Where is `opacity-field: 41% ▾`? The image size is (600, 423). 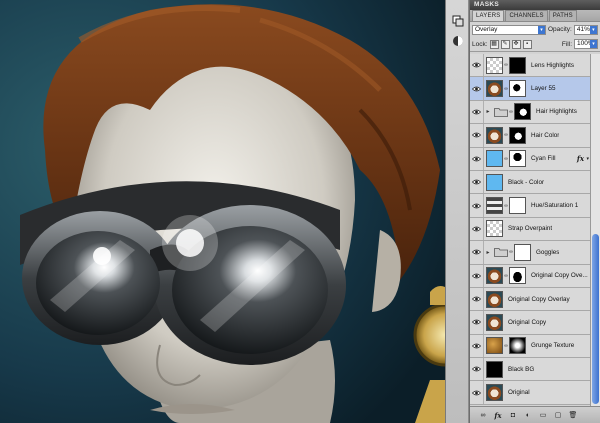 opacity-field: 41% ▾ is located at coordinates (585, 29).